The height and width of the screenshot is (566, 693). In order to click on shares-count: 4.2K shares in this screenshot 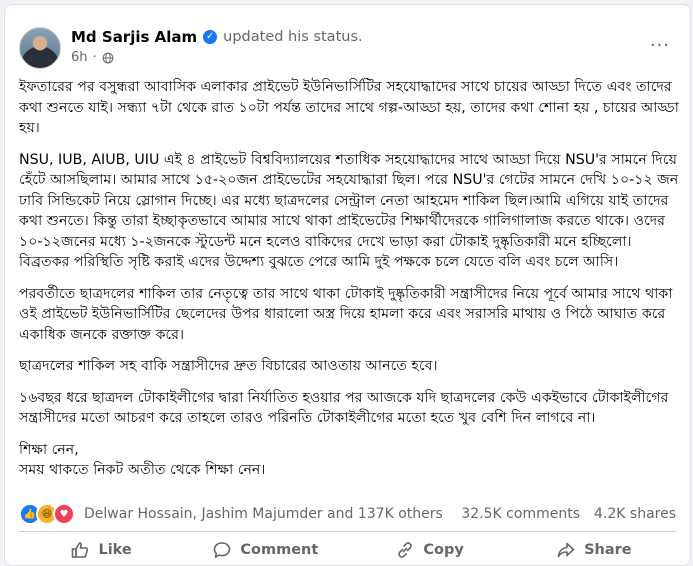, I will do `click(635, 514)`.